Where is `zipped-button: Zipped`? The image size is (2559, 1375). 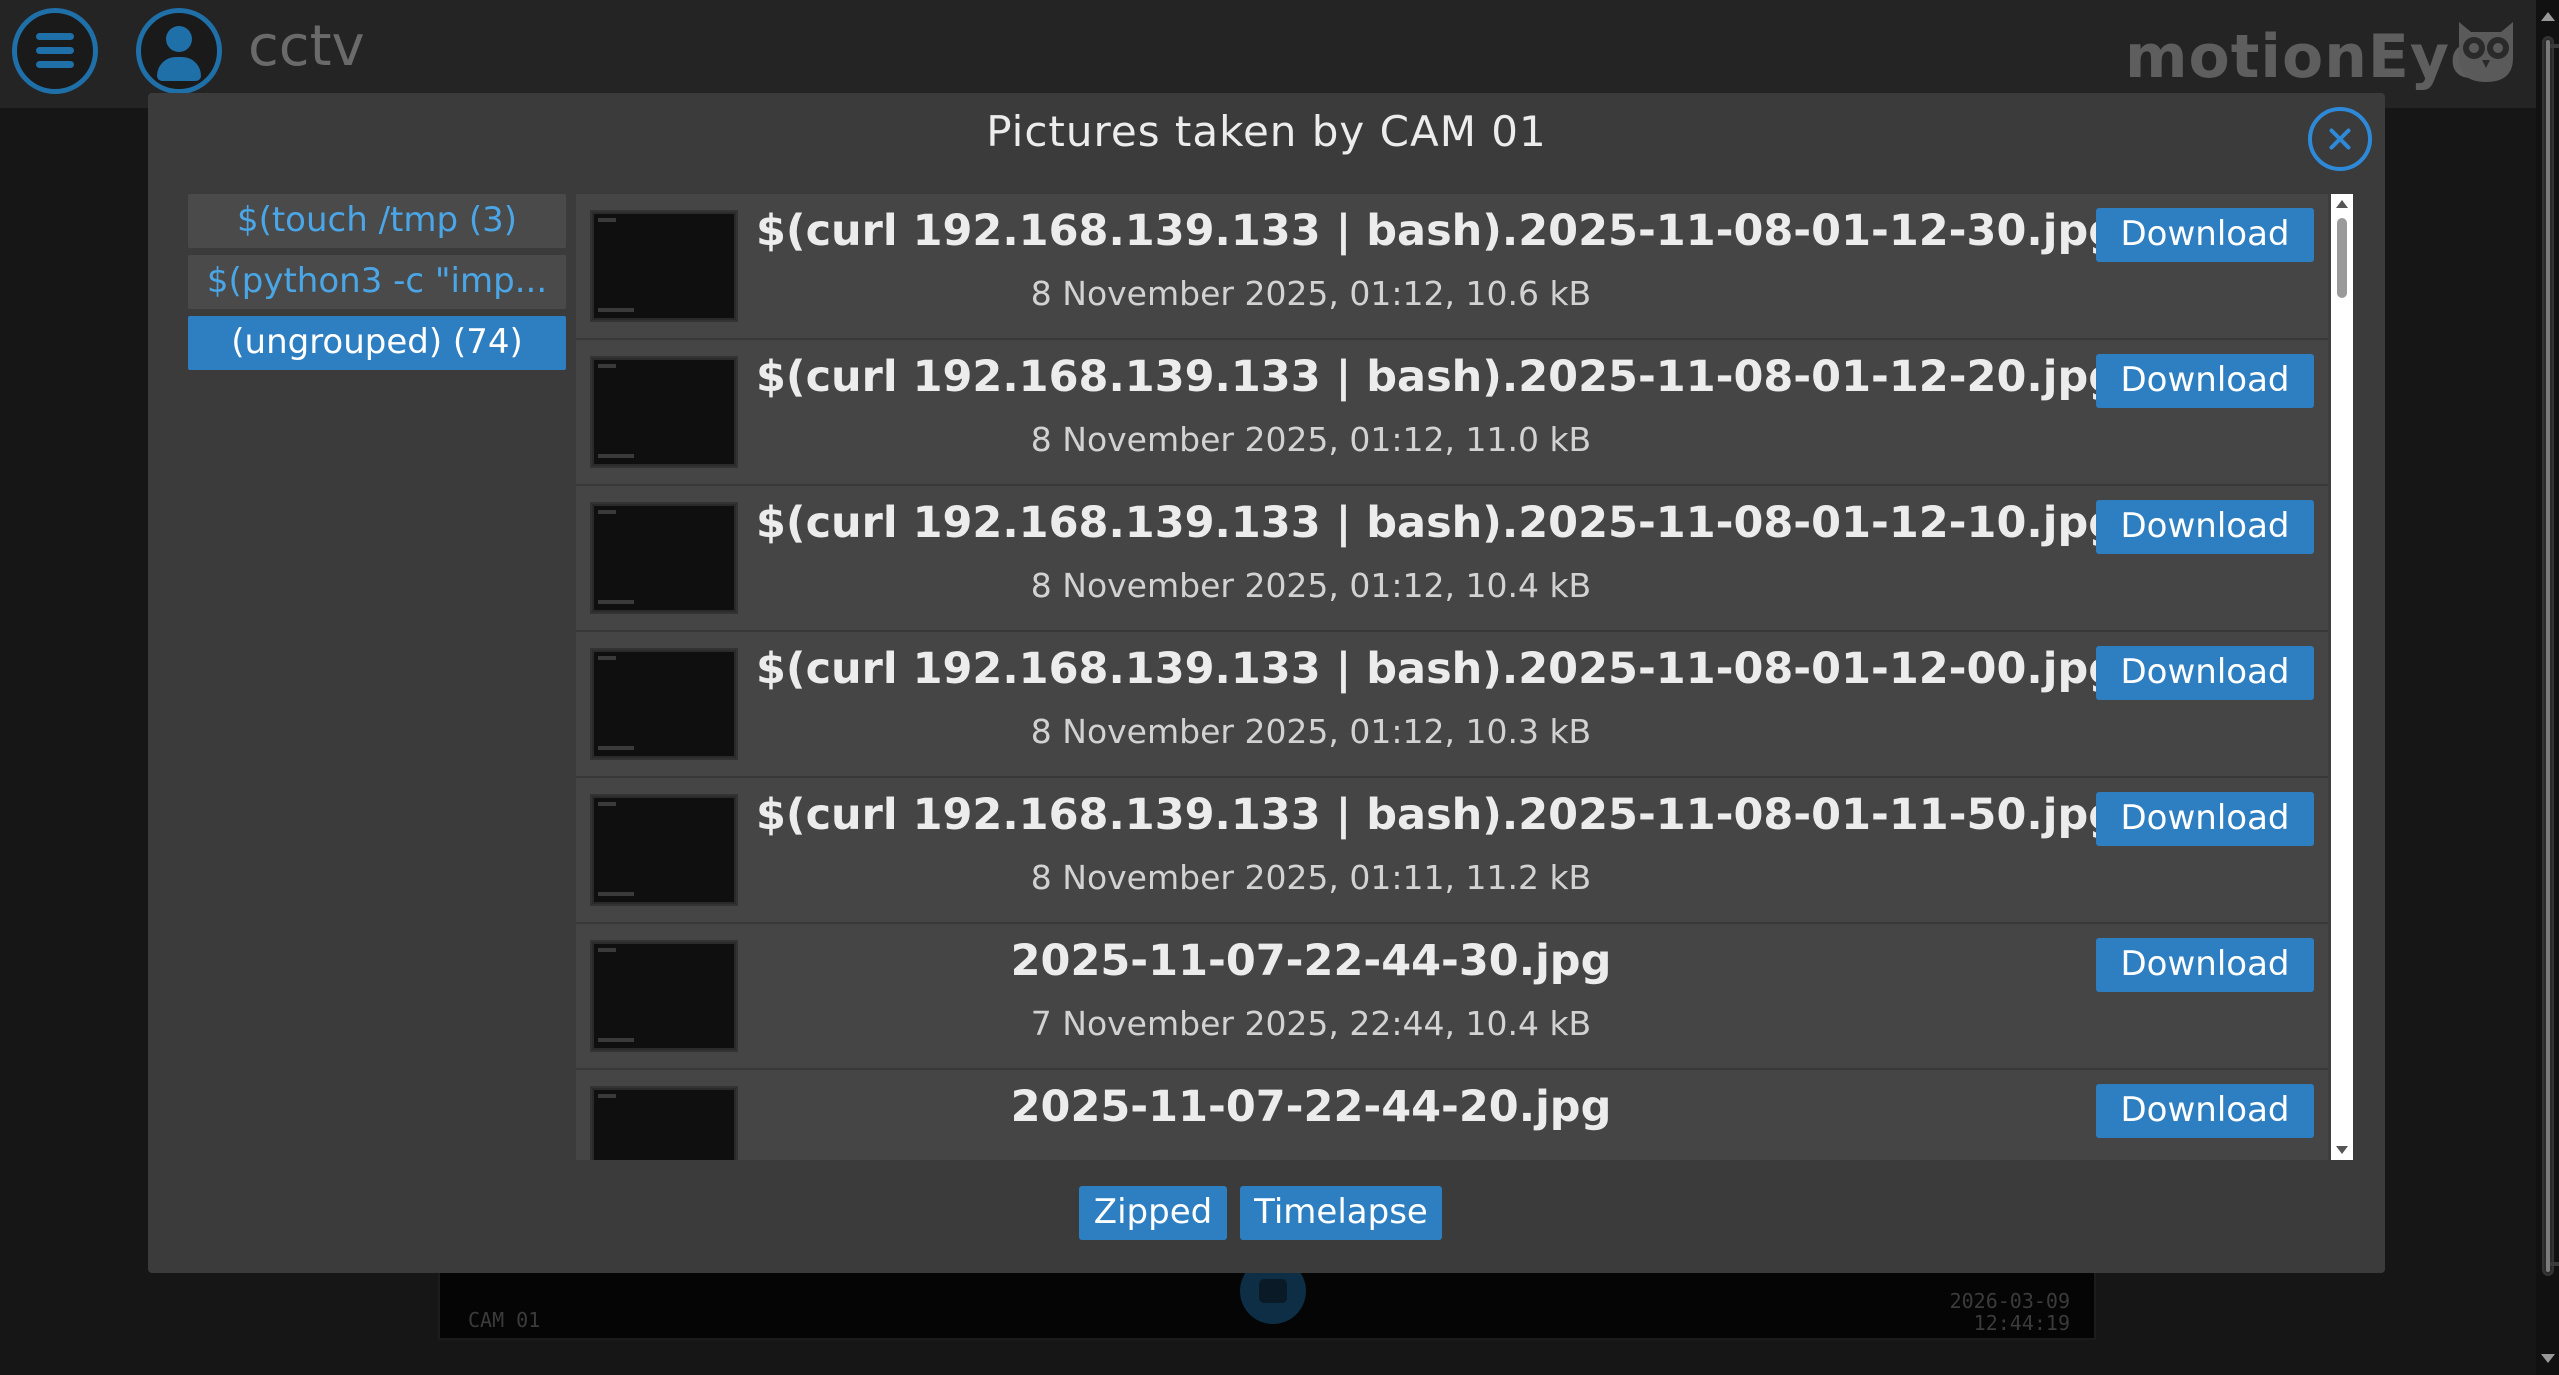 zipped-button: Zipped is located at coordinates (1153, 1213).